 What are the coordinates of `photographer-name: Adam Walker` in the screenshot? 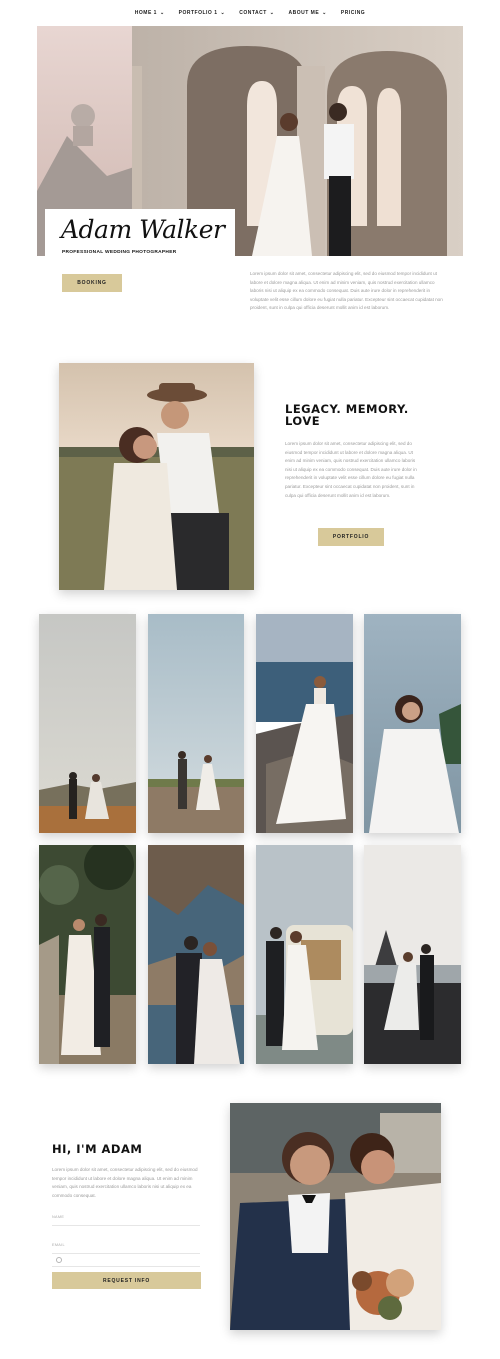 It's located at (143, 229).